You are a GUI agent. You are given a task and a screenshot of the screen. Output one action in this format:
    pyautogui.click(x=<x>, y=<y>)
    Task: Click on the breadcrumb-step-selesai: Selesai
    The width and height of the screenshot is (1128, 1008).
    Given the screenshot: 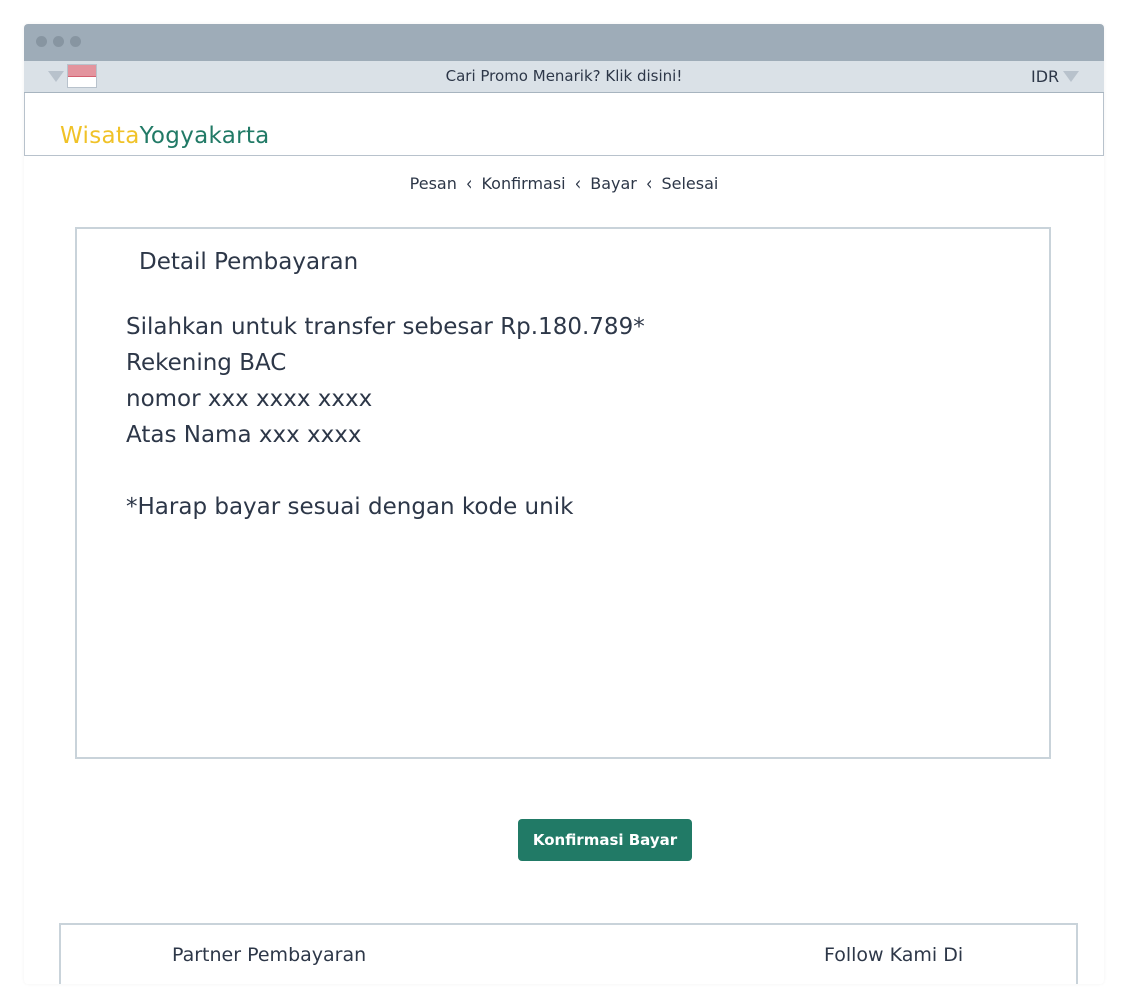 What is the action you would take?
    pyautogui.click(x=689, y=183)
    